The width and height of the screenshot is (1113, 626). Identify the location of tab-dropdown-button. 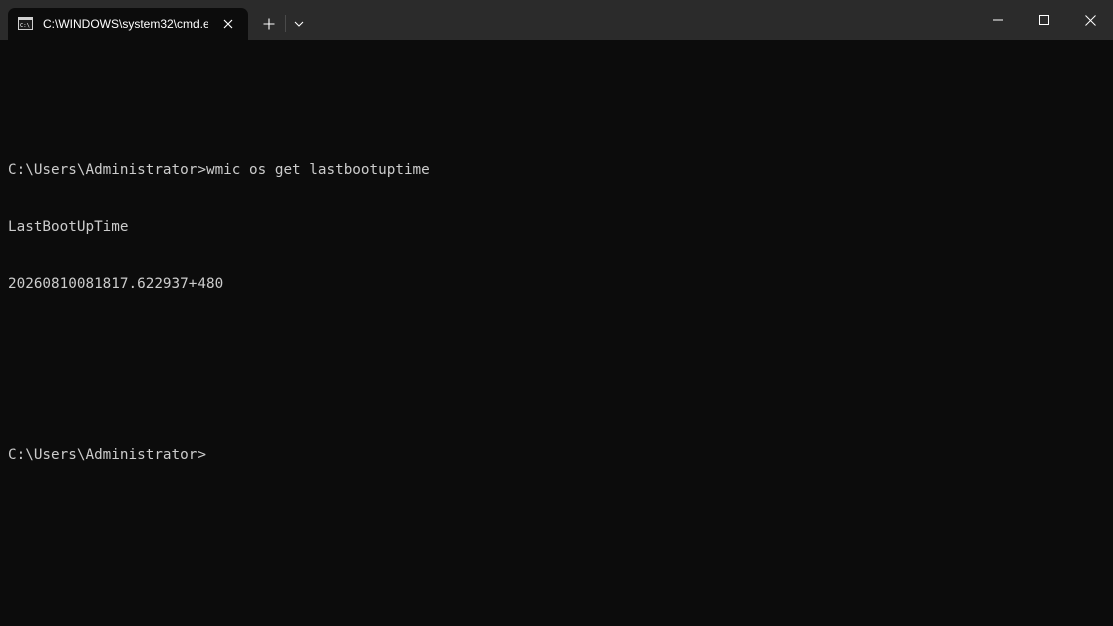
(299, 24).